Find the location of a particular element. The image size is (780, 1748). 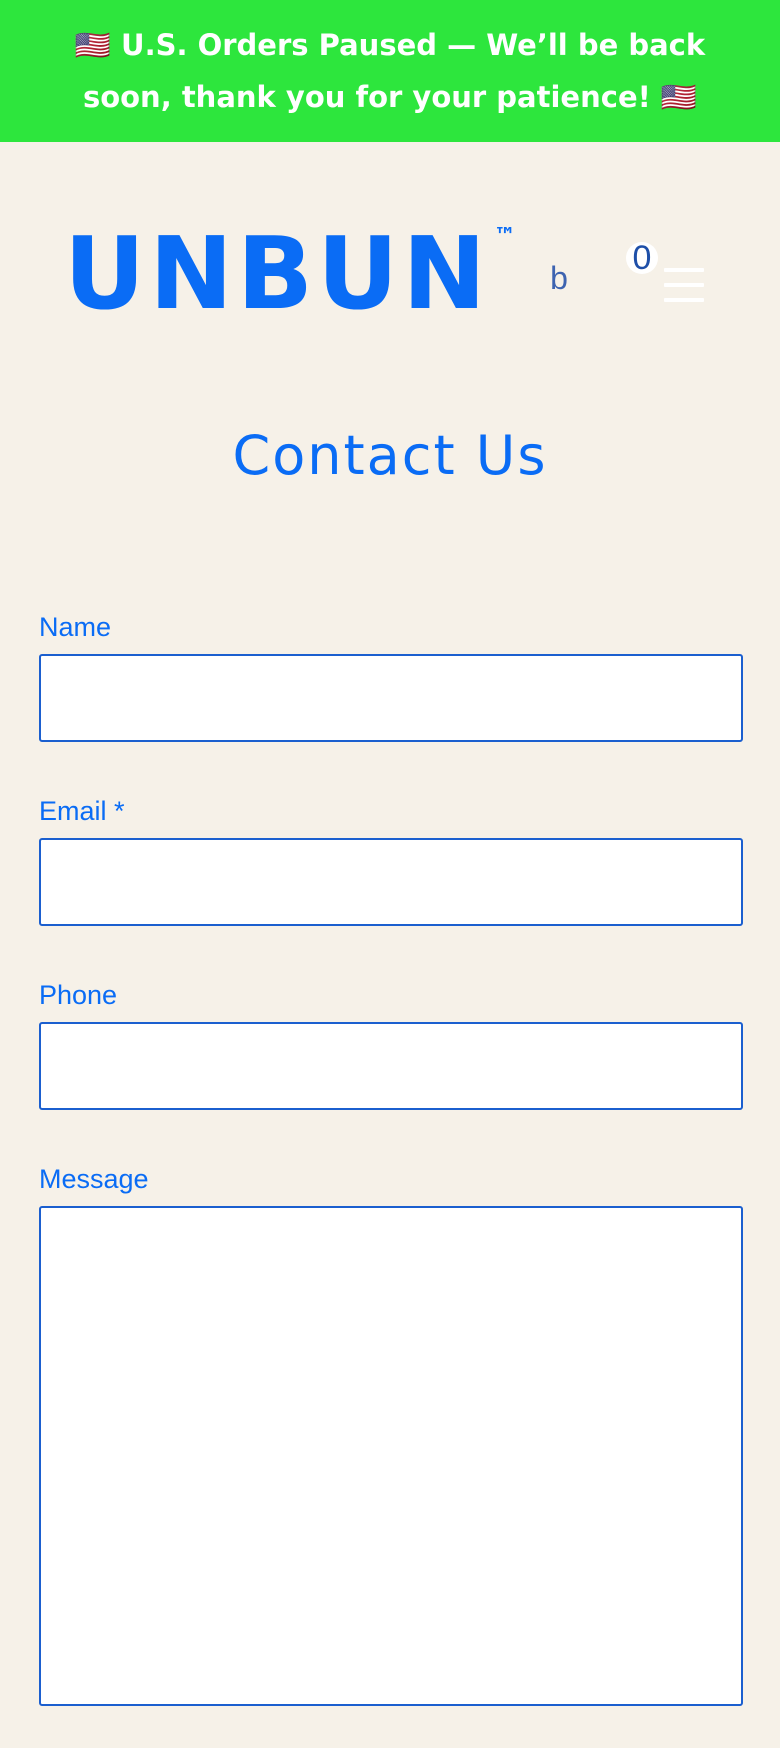

email-field-group: Email * is located at coordinates (391, 855).